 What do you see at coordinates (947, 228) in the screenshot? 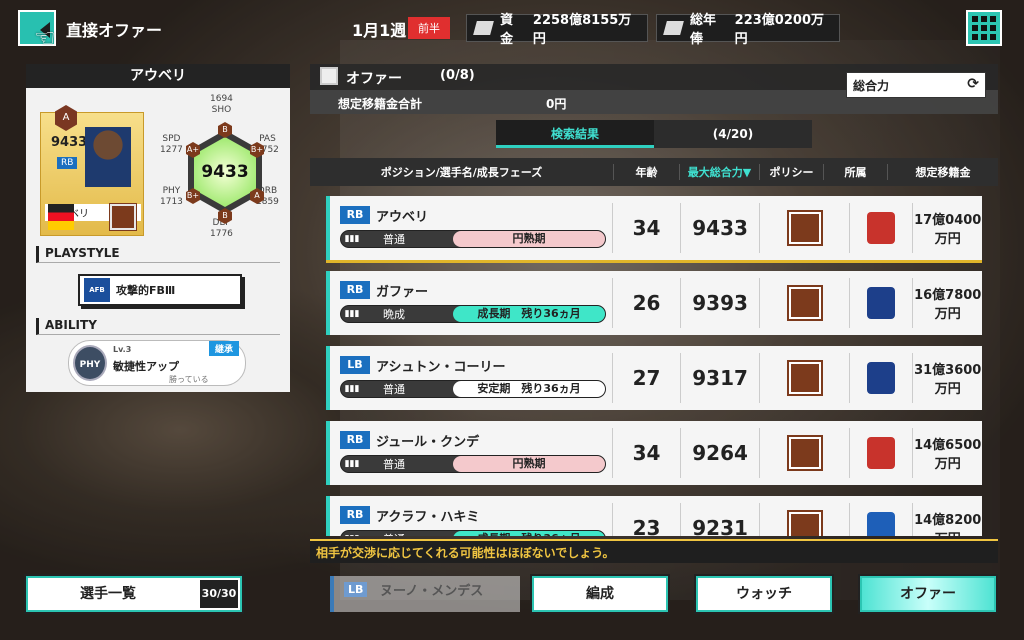
I see `row-fee: 17億0400万円` at bounding box center [947, 228].